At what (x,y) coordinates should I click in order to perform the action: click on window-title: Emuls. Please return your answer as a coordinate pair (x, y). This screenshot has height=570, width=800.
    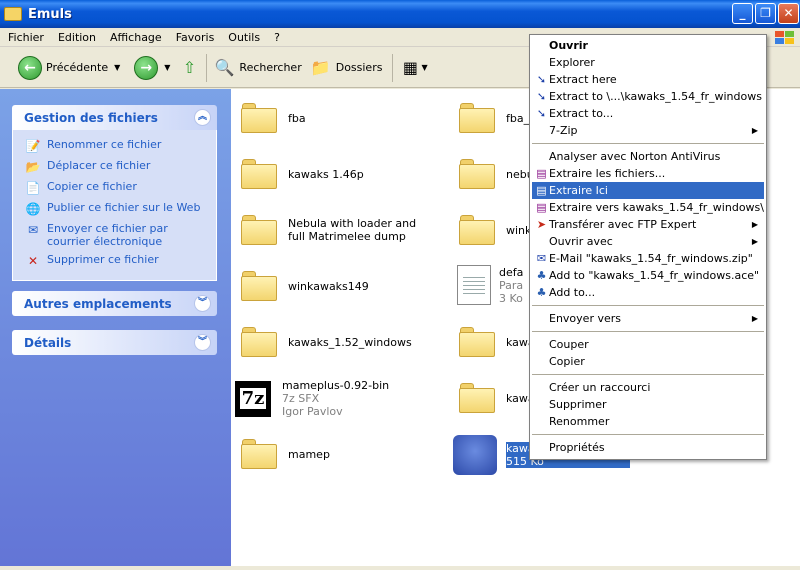
    Looking at the image, I should click on (50, 14).